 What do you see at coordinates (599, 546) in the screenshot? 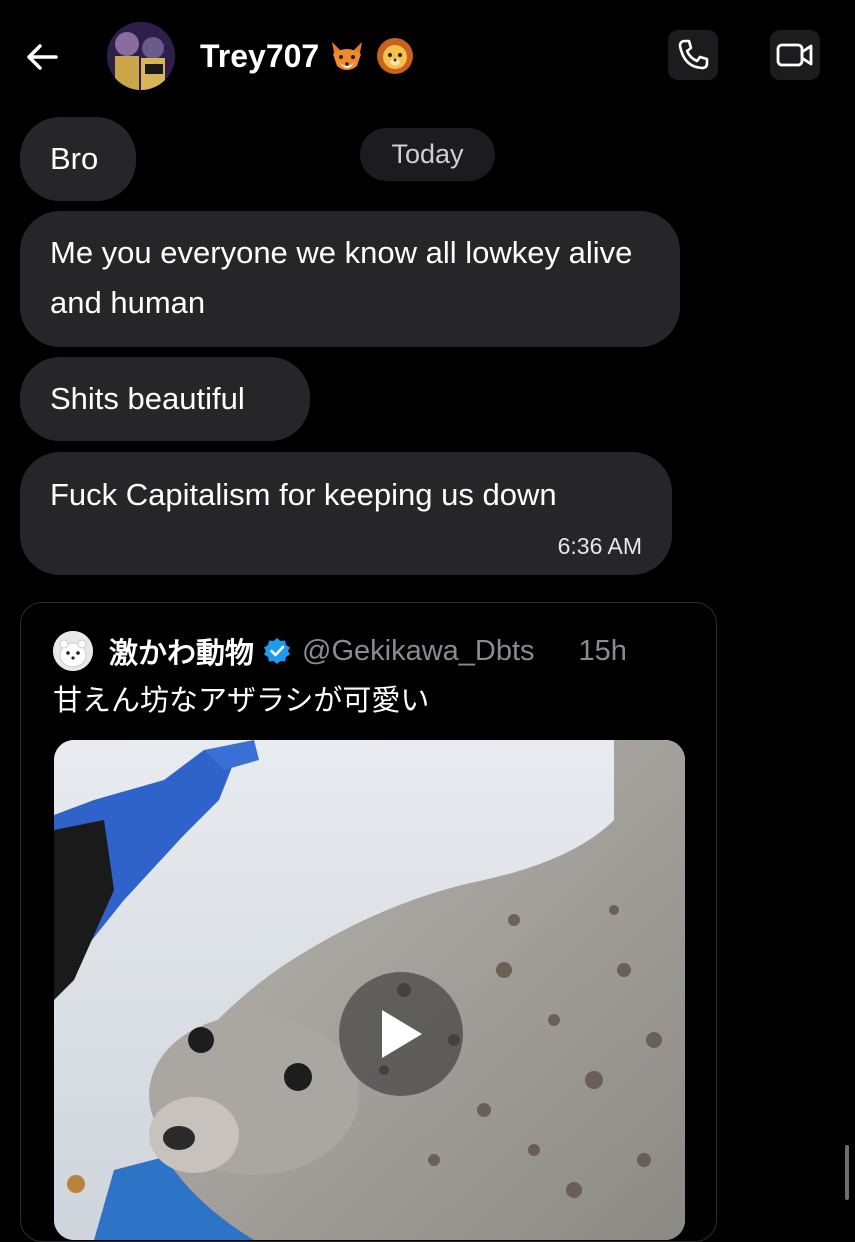
I see `message-timestamp: 6:36 AM` at bounding box center [599, 546].